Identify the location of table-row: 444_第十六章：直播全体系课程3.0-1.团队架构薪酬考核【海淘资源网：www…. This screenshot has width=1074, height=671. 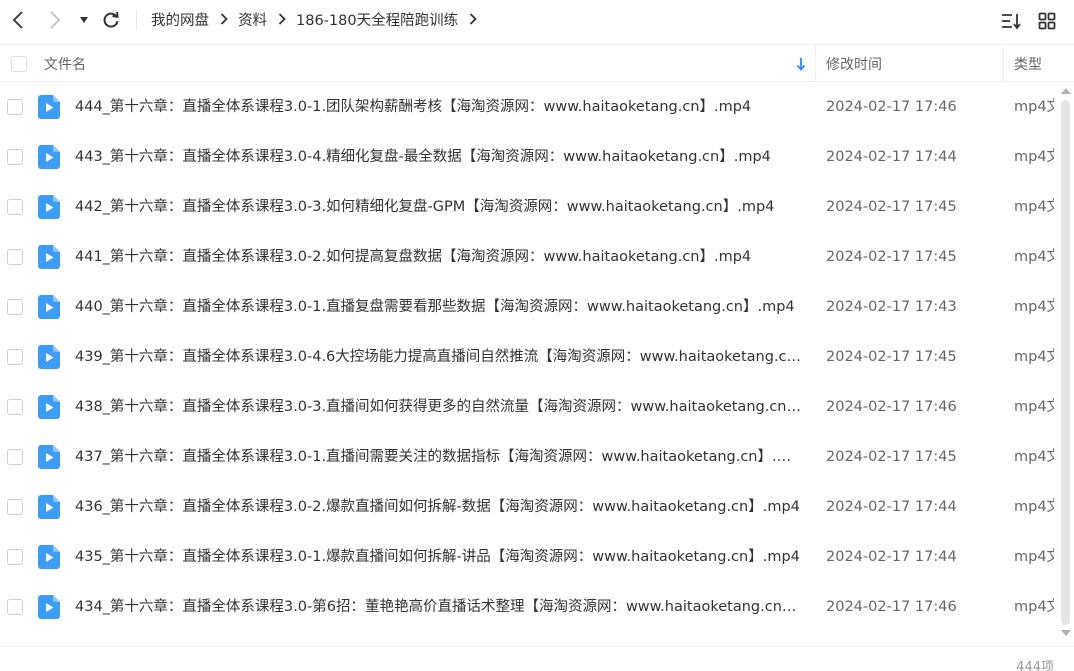
(528, 107).